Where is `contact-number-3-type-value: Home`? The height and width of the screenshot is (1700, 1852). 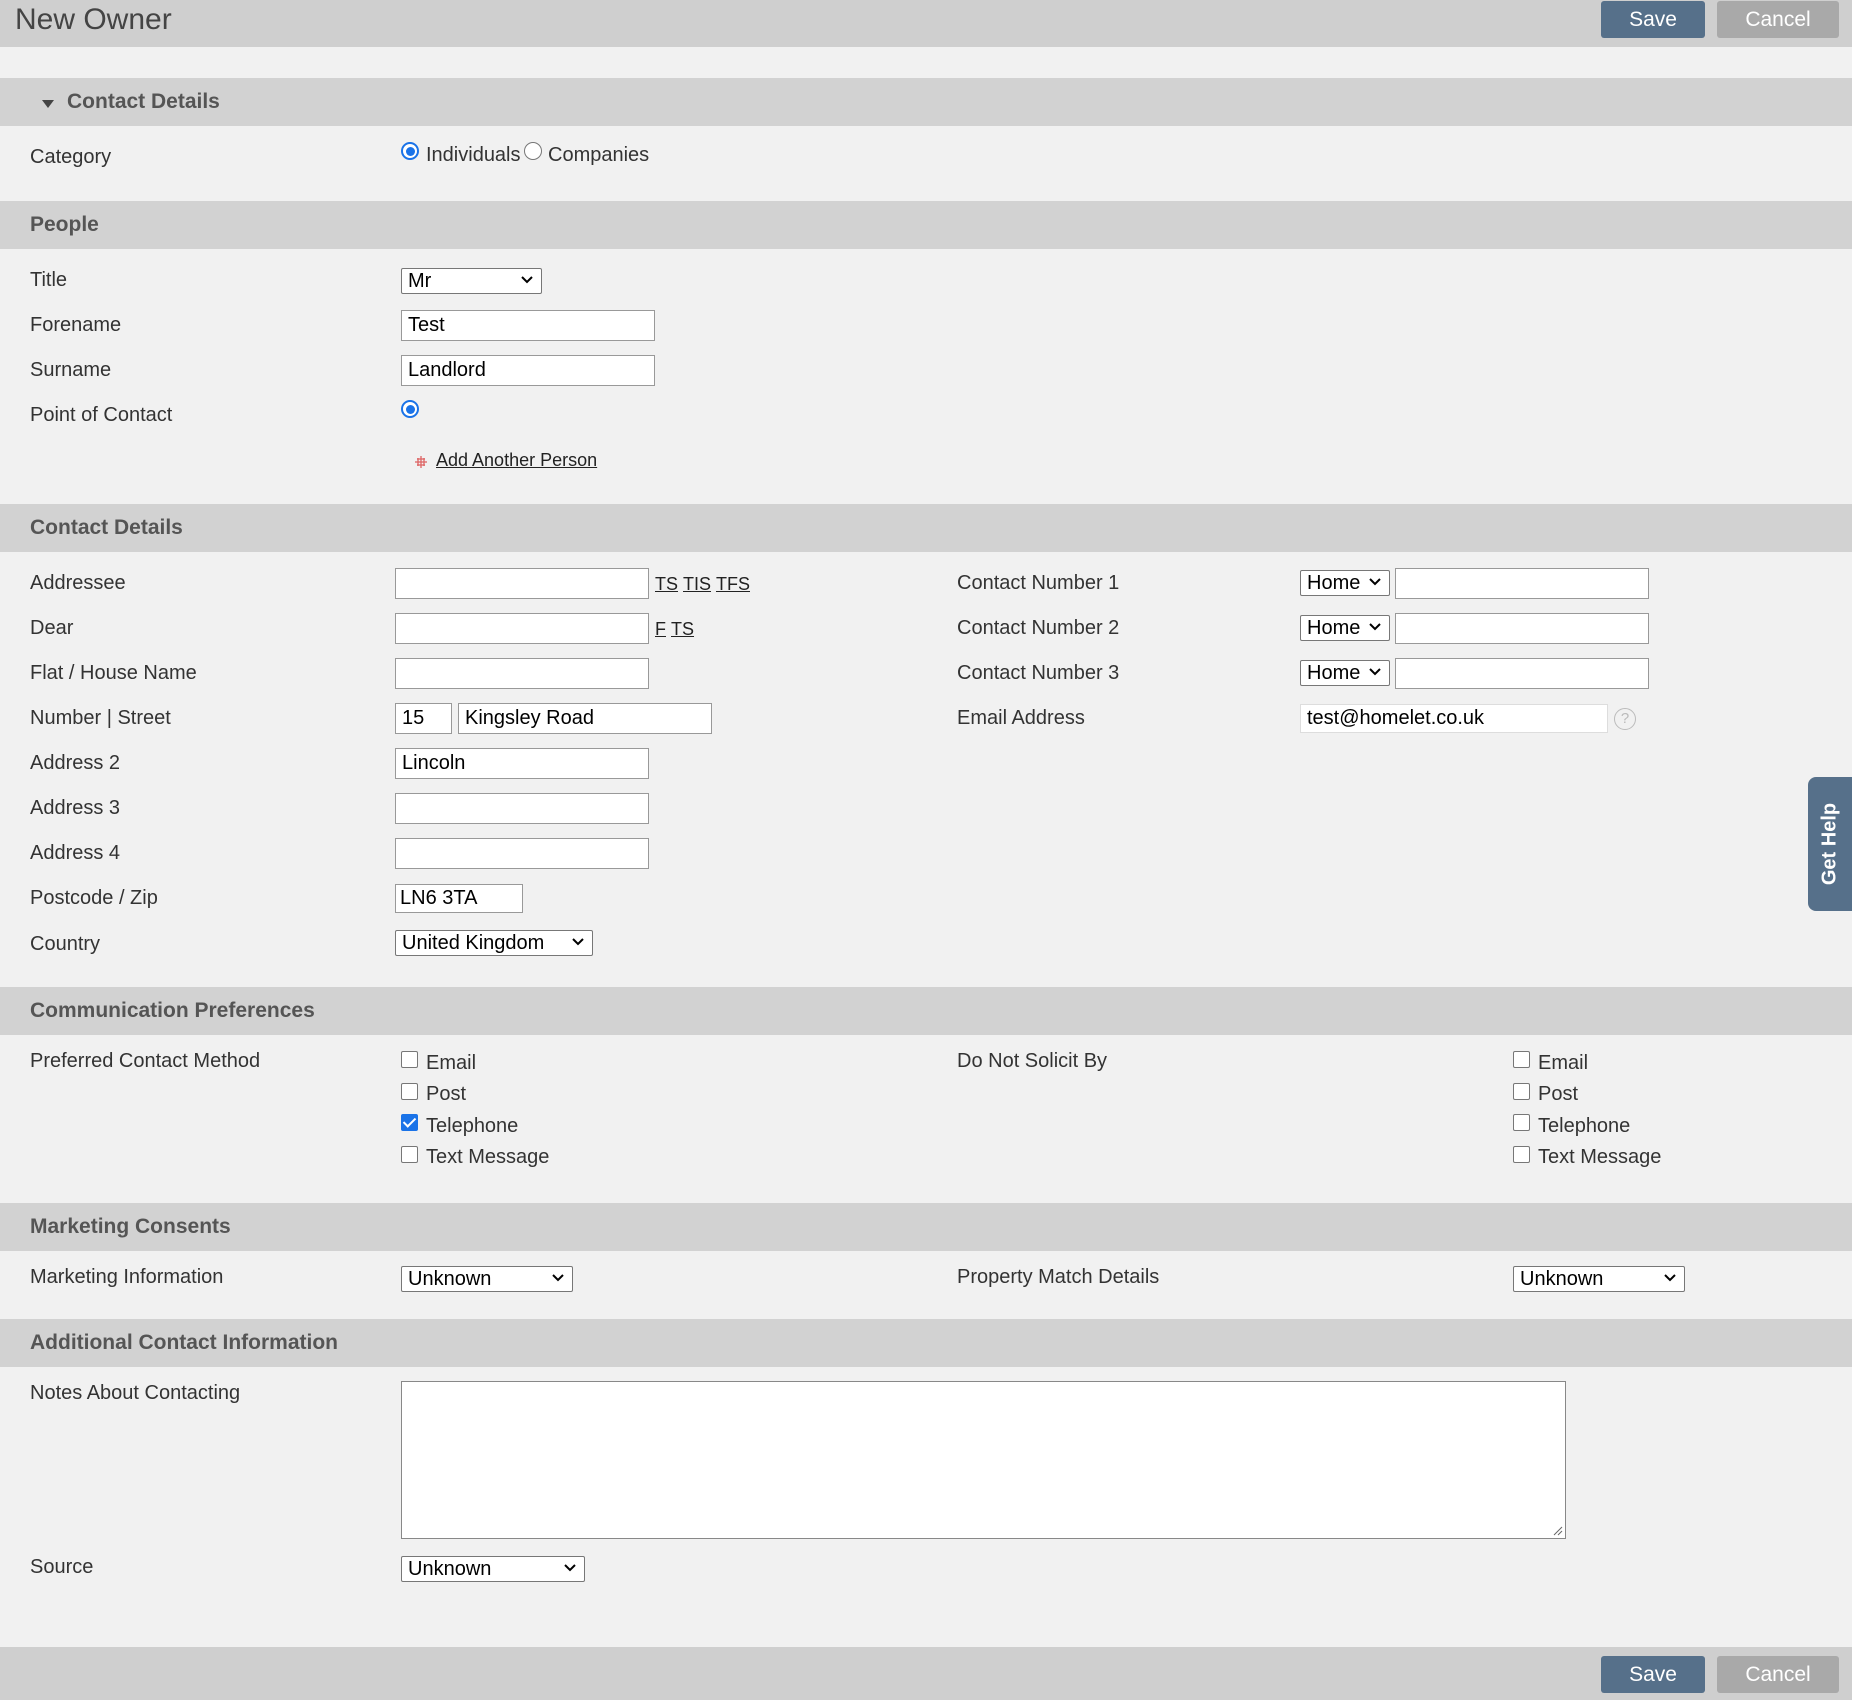 contact-number-3-type-value: Home is located at coordinates (1334, 673).